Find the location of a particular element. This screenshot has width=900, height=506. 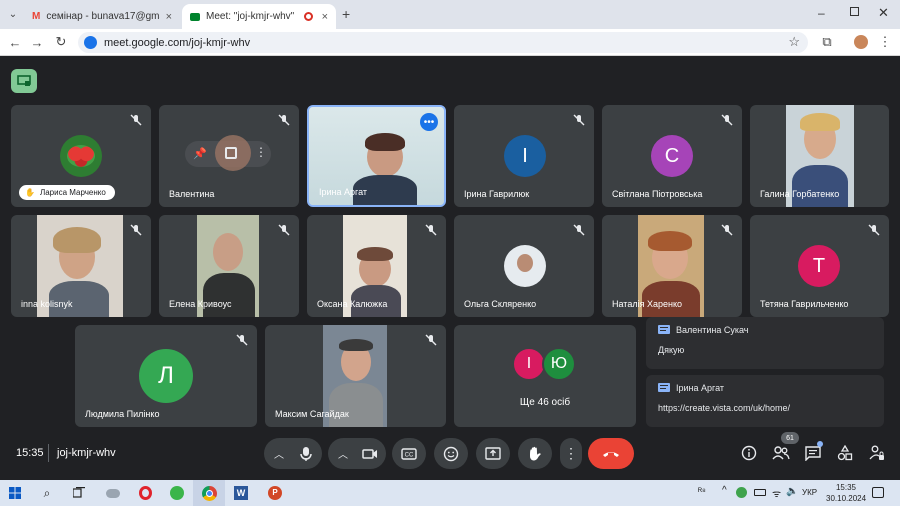

tab-gmail: M семінар - bunava17@gmail.com × is located at coordinates (102, 16).